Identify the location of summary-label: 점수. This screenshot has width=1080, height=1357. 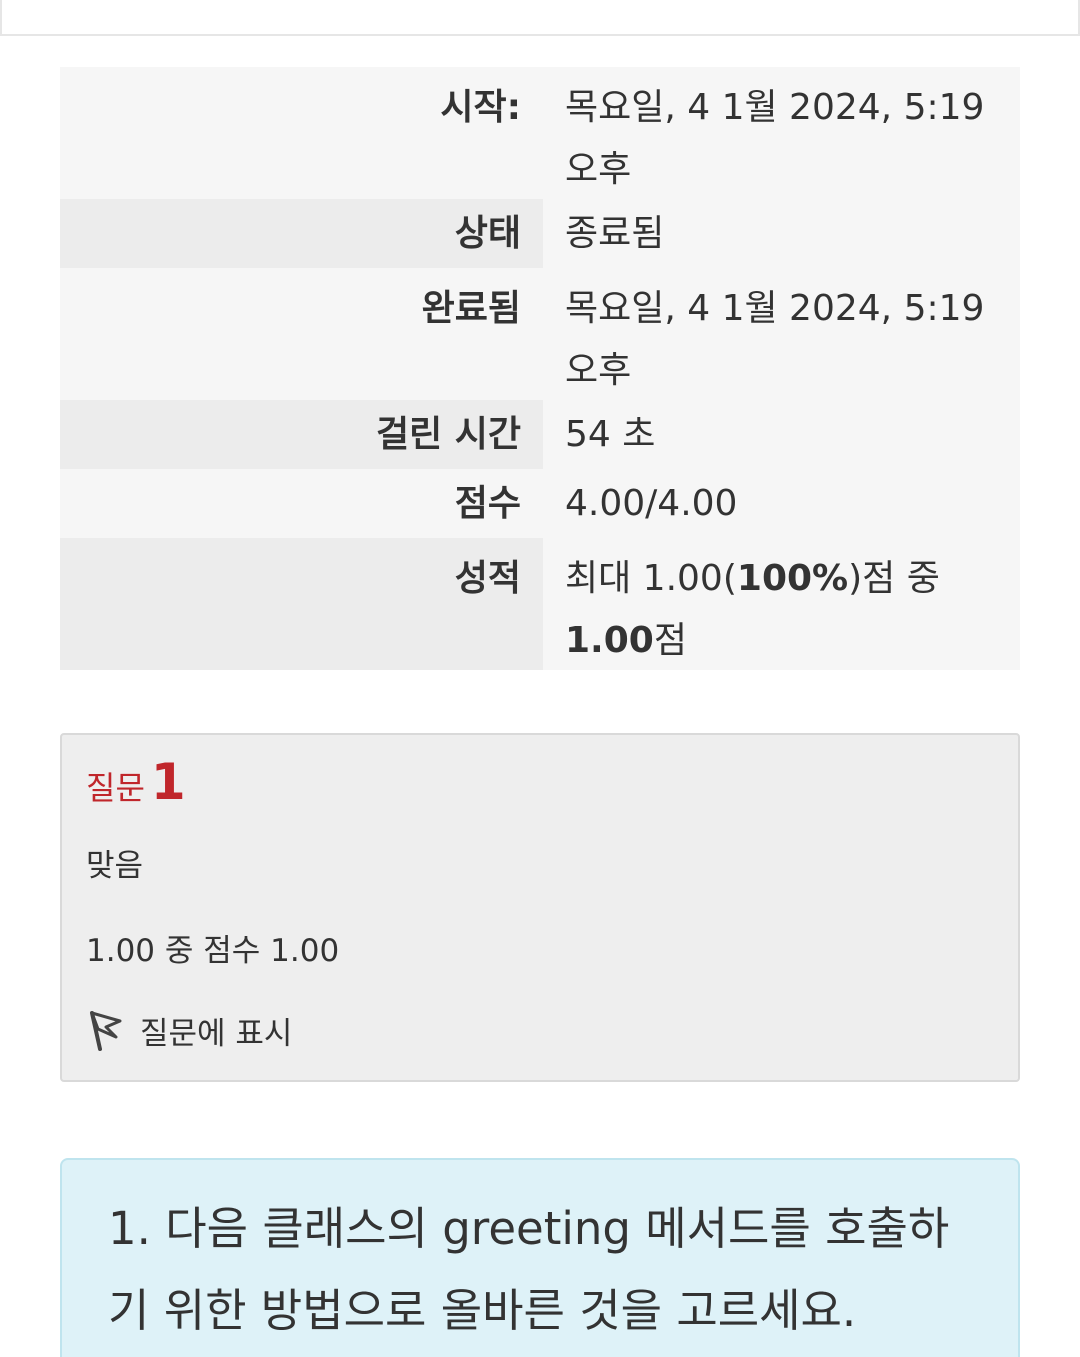
(301, 503).